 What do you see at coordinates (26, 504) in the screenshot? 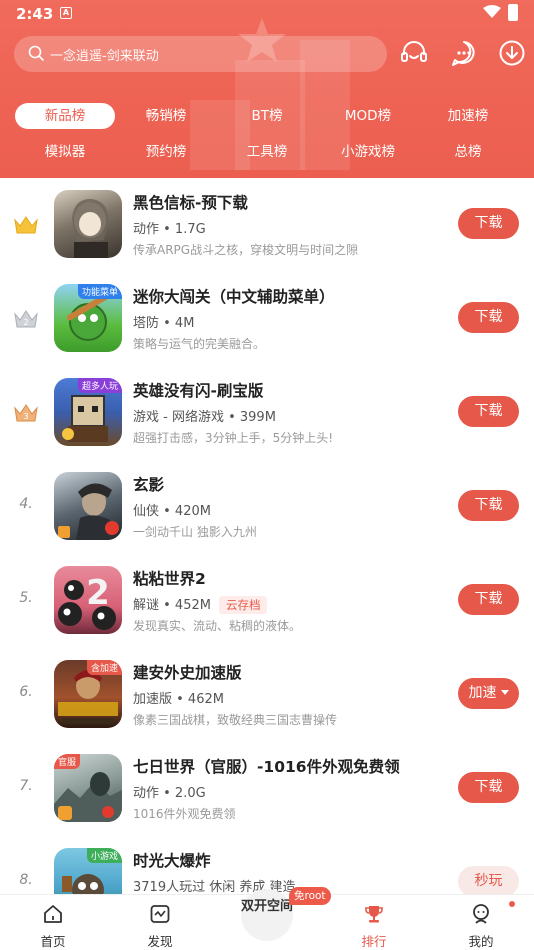
I see `rank-number: 4.` at bounding box center [26, 504].